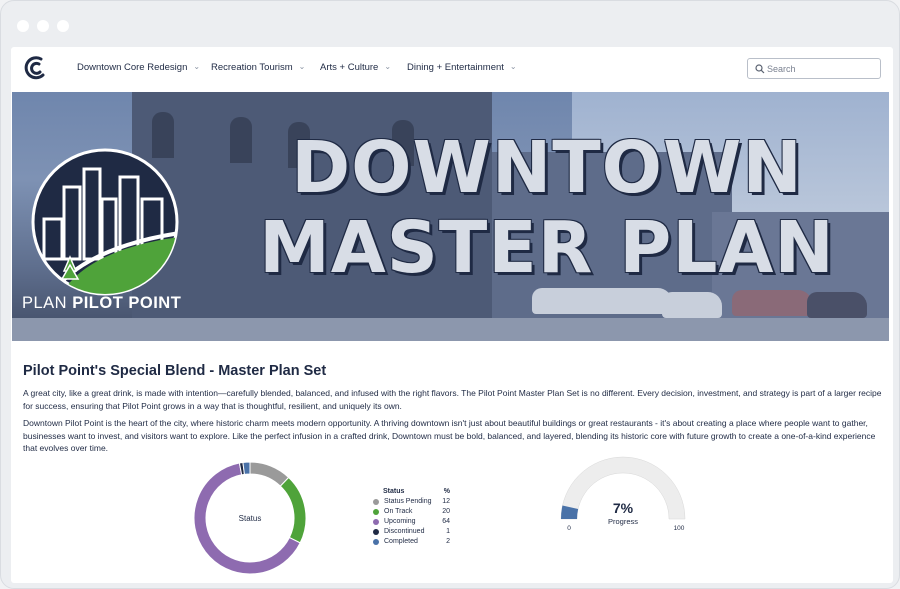  I want to click on legend-value: 20, so click(446, 511).